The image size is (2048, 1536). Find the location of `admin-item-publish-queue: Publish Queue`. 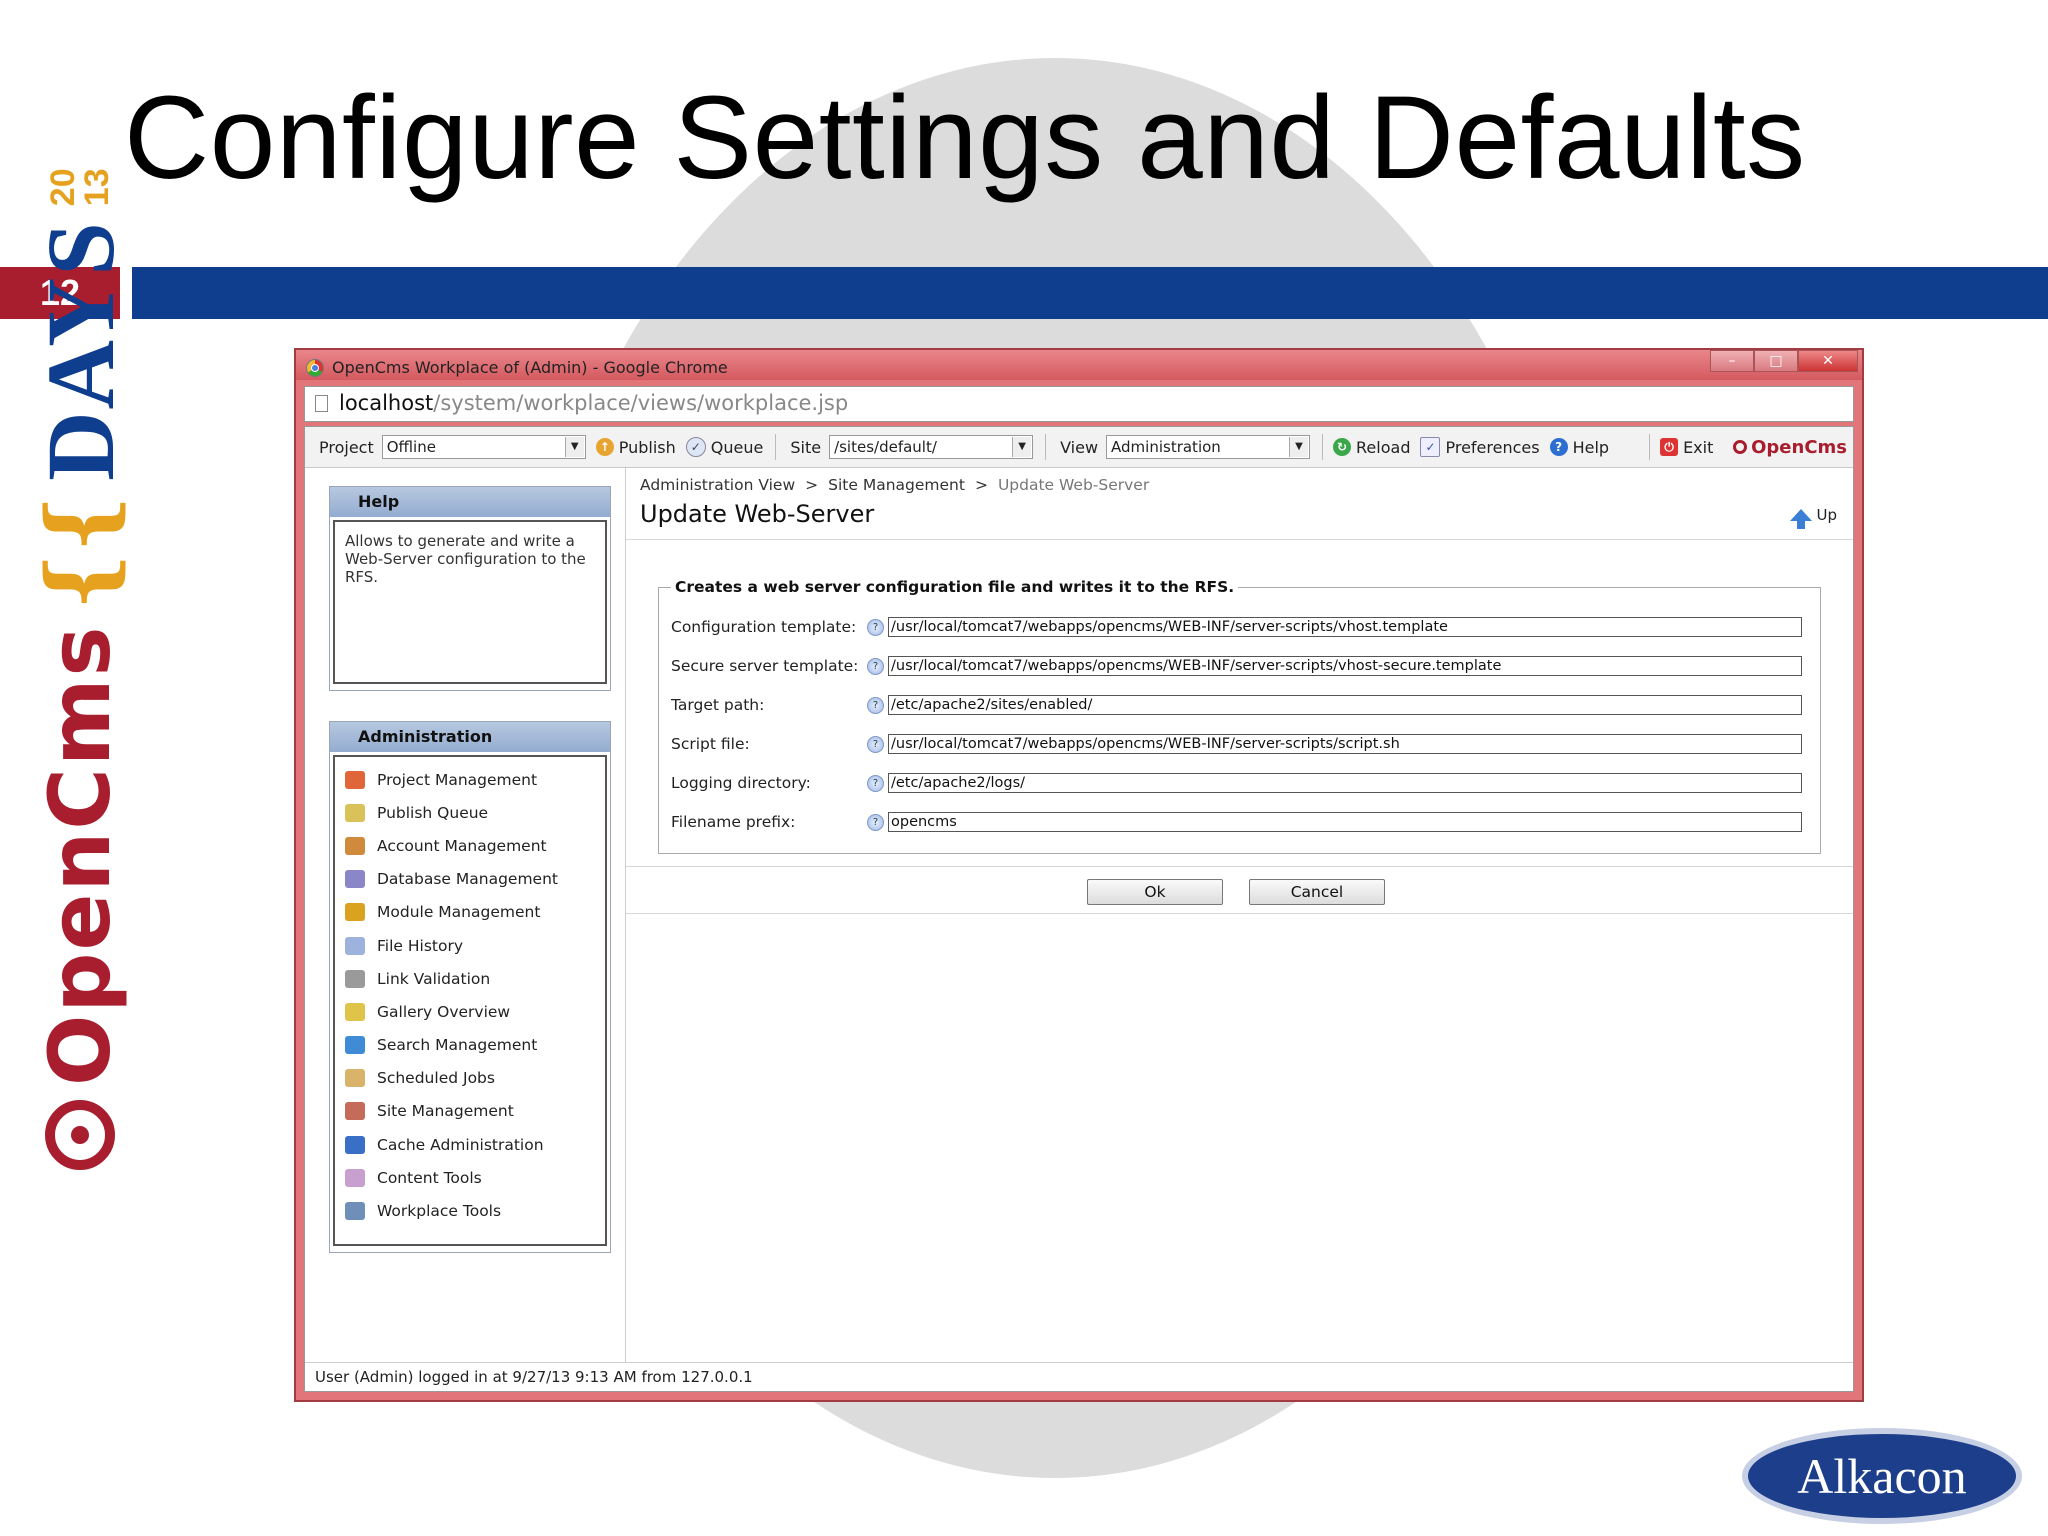

admin-item-publish-queue: Publish Queue is located at coordinates (470, 812).